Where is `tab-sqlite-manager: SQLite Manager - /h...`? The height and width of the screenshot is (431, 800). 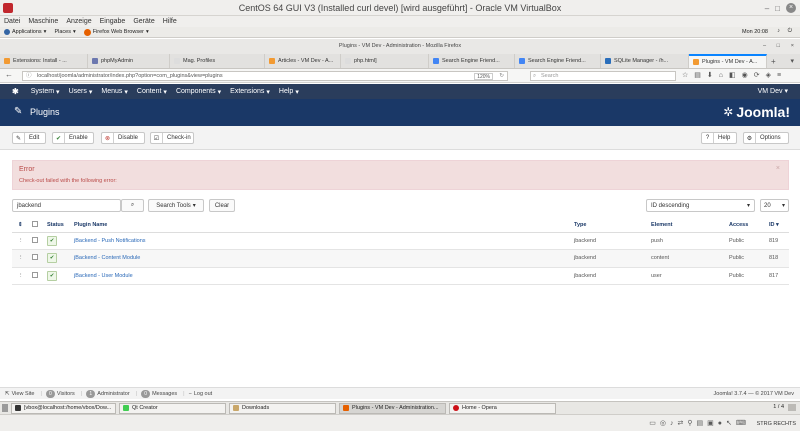
tab-sqlite-manager: SQLite Manager - /h... is located at coordinates (645, 61).